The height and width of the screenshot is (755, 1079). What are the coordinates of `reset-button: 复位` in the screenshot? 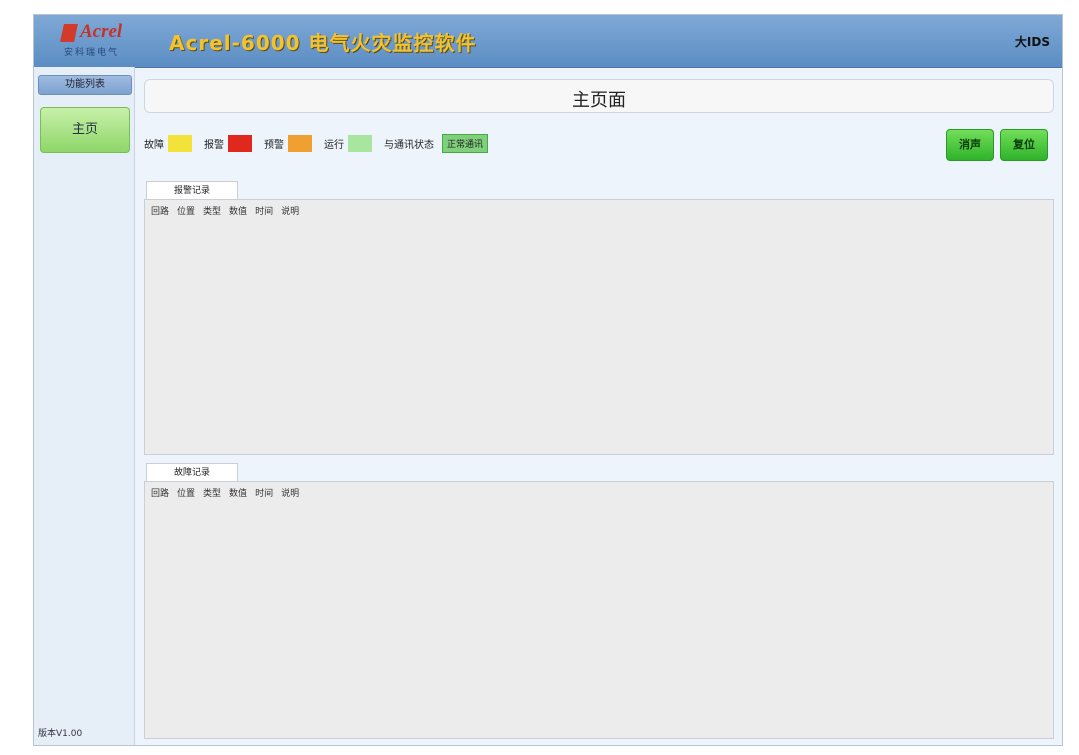 It's located at (1024, 145).